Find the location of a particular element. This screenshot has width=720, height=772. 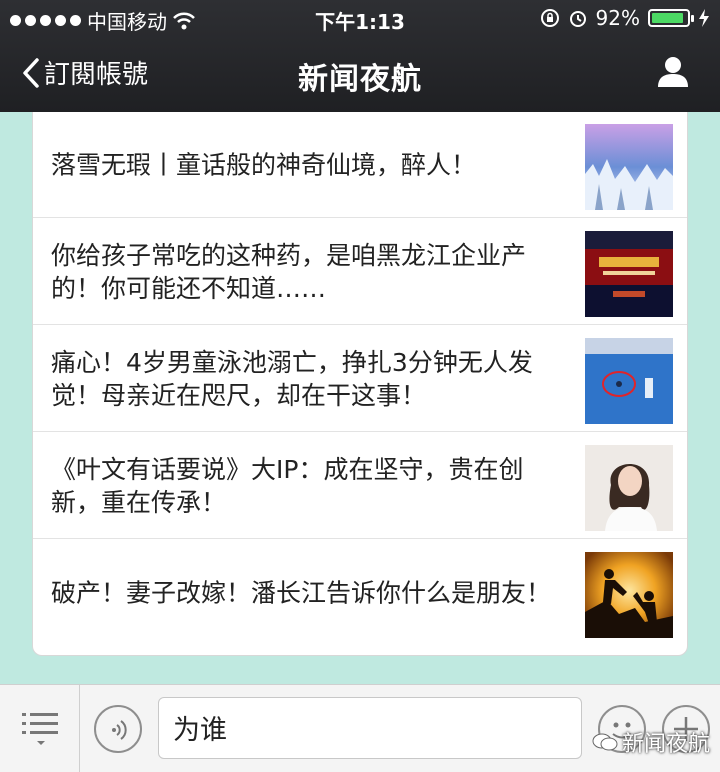

top-bar: 中国移动 下午1:13 92% 訂閱帳號 新闻夜航 is located at coordinates (360, 56).